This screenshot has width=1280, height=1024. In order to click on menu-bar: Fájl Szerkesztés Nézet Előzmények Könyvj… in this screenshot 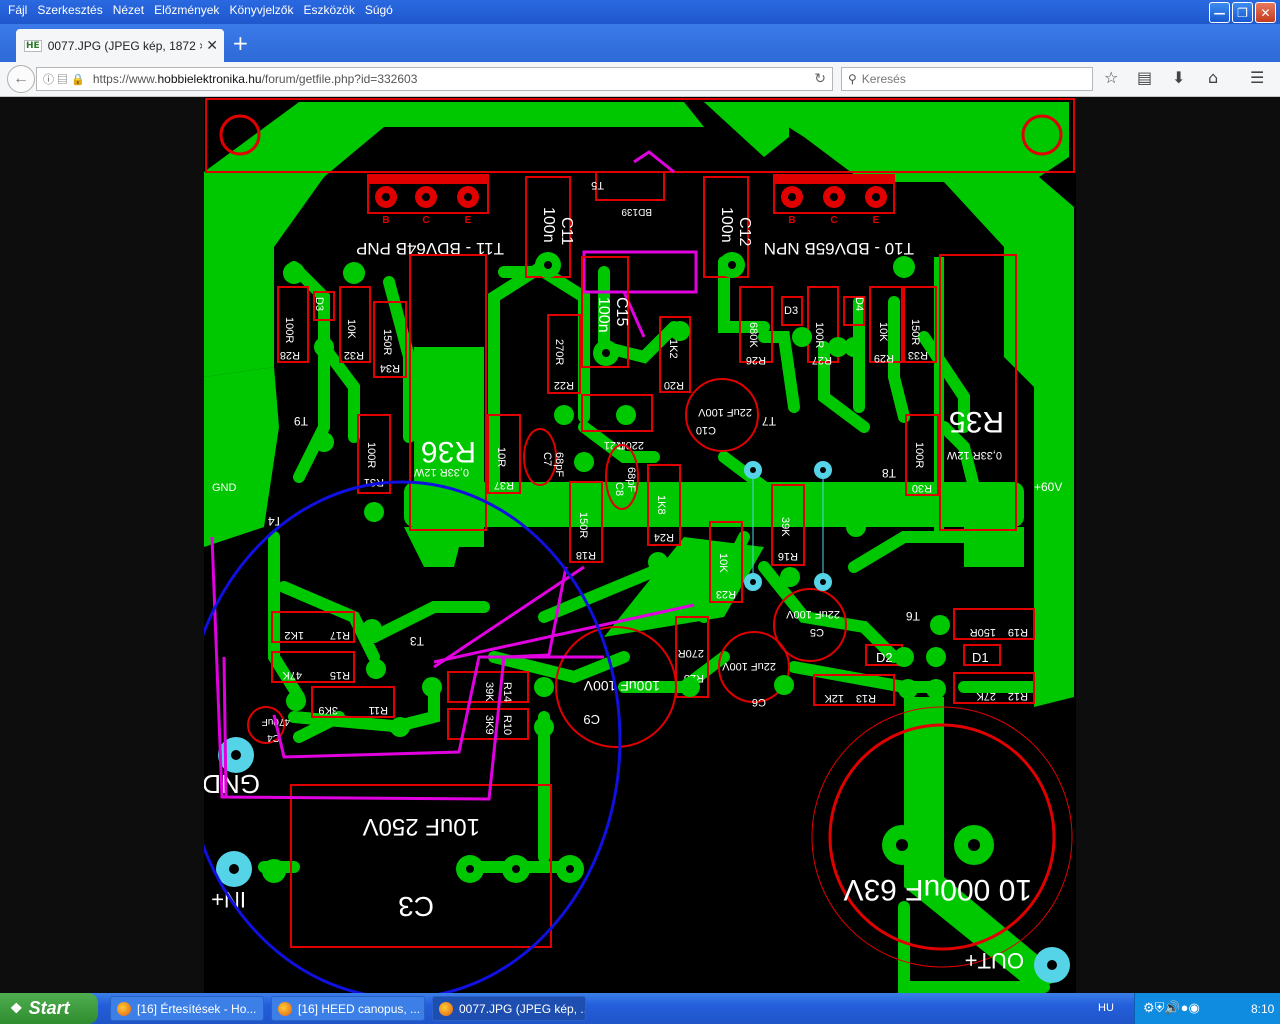, I will do `click(640, 12)`.